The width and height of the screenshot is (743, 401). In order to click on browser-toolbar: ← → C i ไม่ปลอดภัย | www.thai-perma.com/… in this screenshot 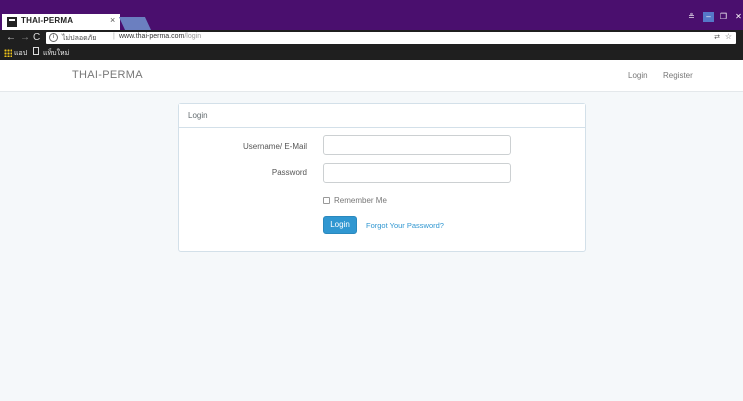, I will do `click(371, 38)`.